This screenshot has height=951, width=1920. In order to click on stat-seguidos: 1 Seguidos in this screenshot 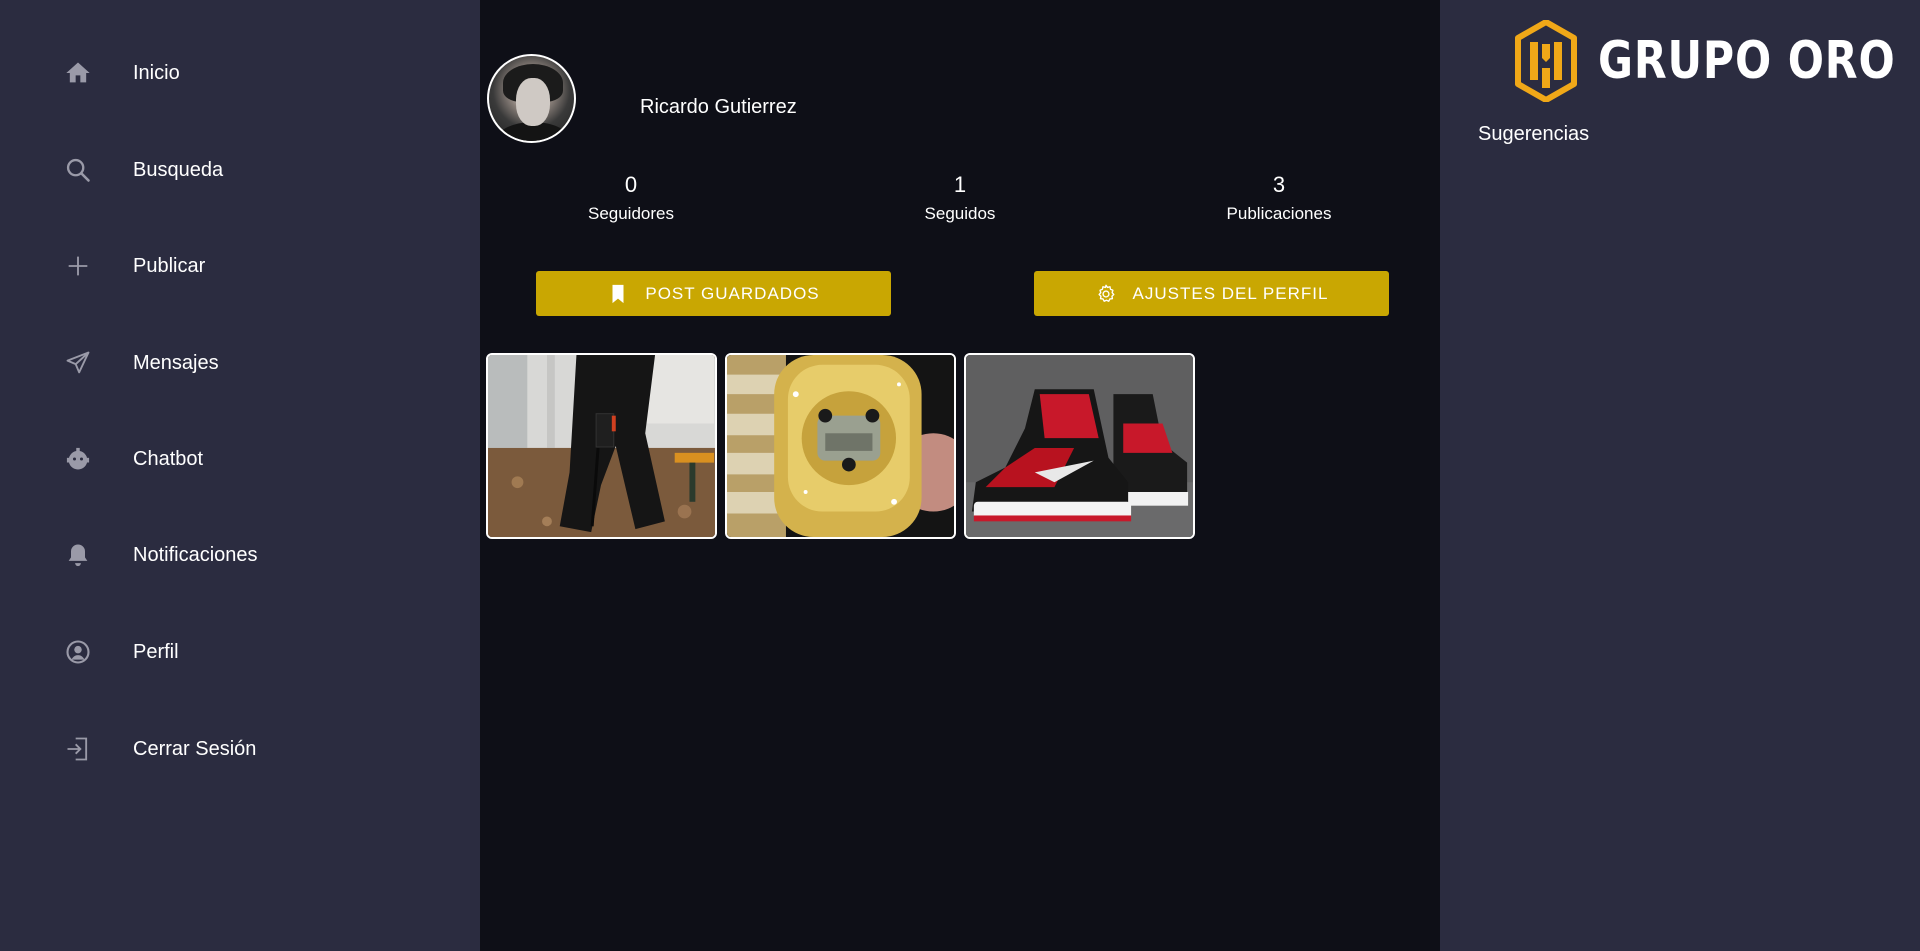, I will do `click(960, 198)`.